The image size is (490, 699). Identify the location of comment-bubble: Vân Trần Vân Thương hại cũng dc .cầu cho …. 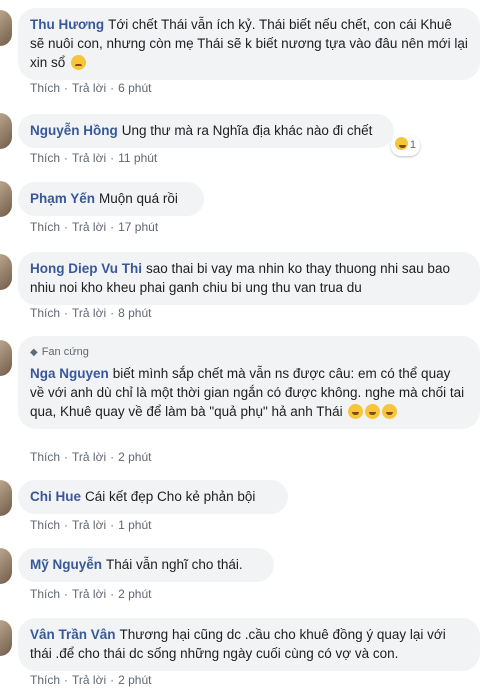
(249, 644).